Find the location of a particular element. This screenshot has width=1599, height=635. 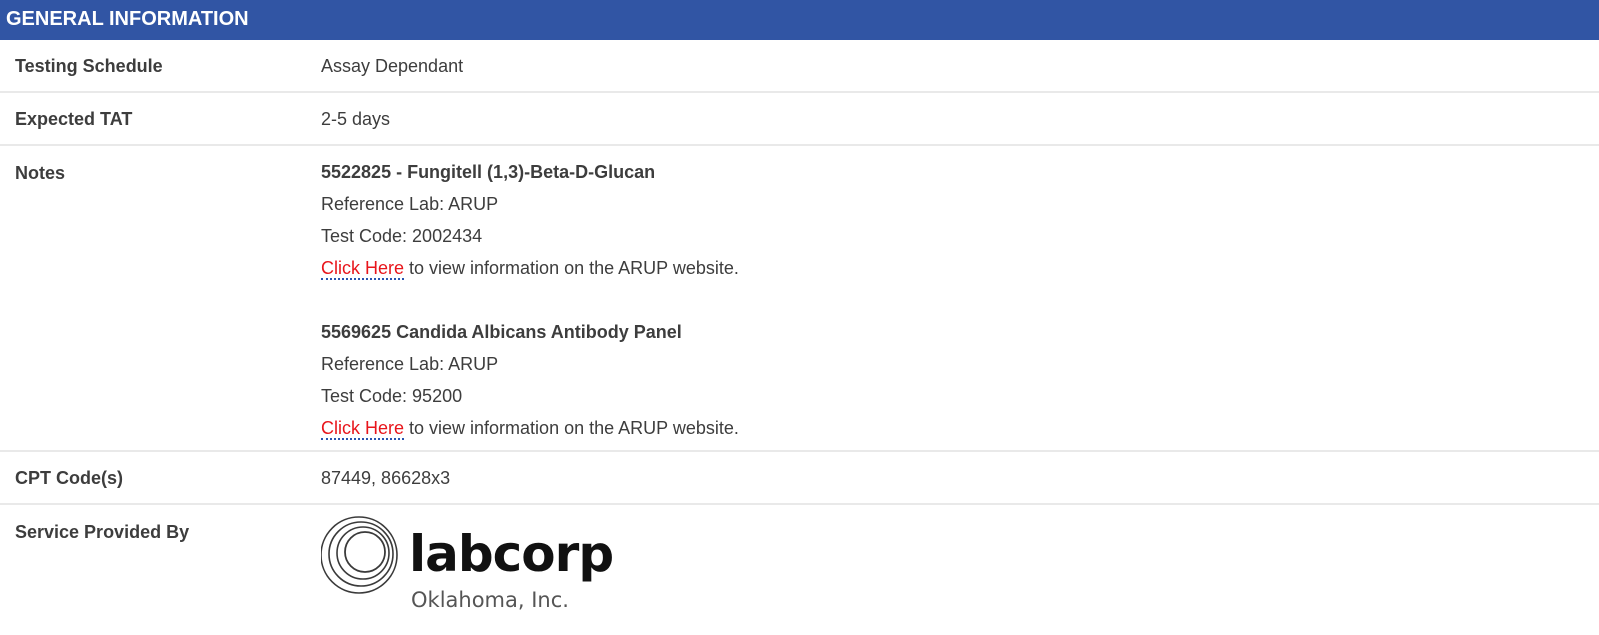

expected-tat-label: Expected TAT is located at coordinates (74, 119).